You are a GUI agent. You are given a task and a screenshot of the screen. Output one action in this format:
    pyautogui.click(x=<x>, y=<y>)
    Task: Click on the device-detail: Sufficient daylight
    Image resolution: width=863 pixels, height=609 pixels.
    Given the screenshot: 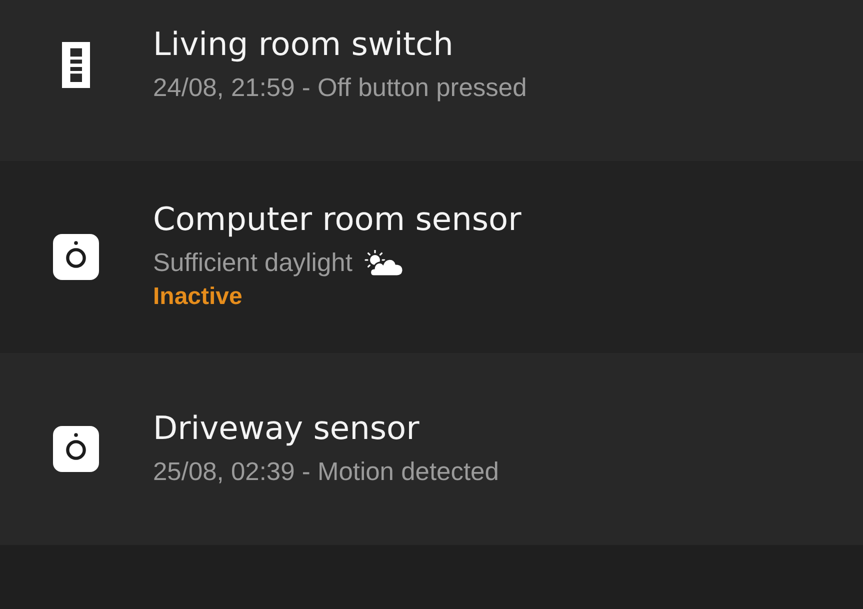 What is the action you would take?
    pyautogui.click(x=252, y=263)
    